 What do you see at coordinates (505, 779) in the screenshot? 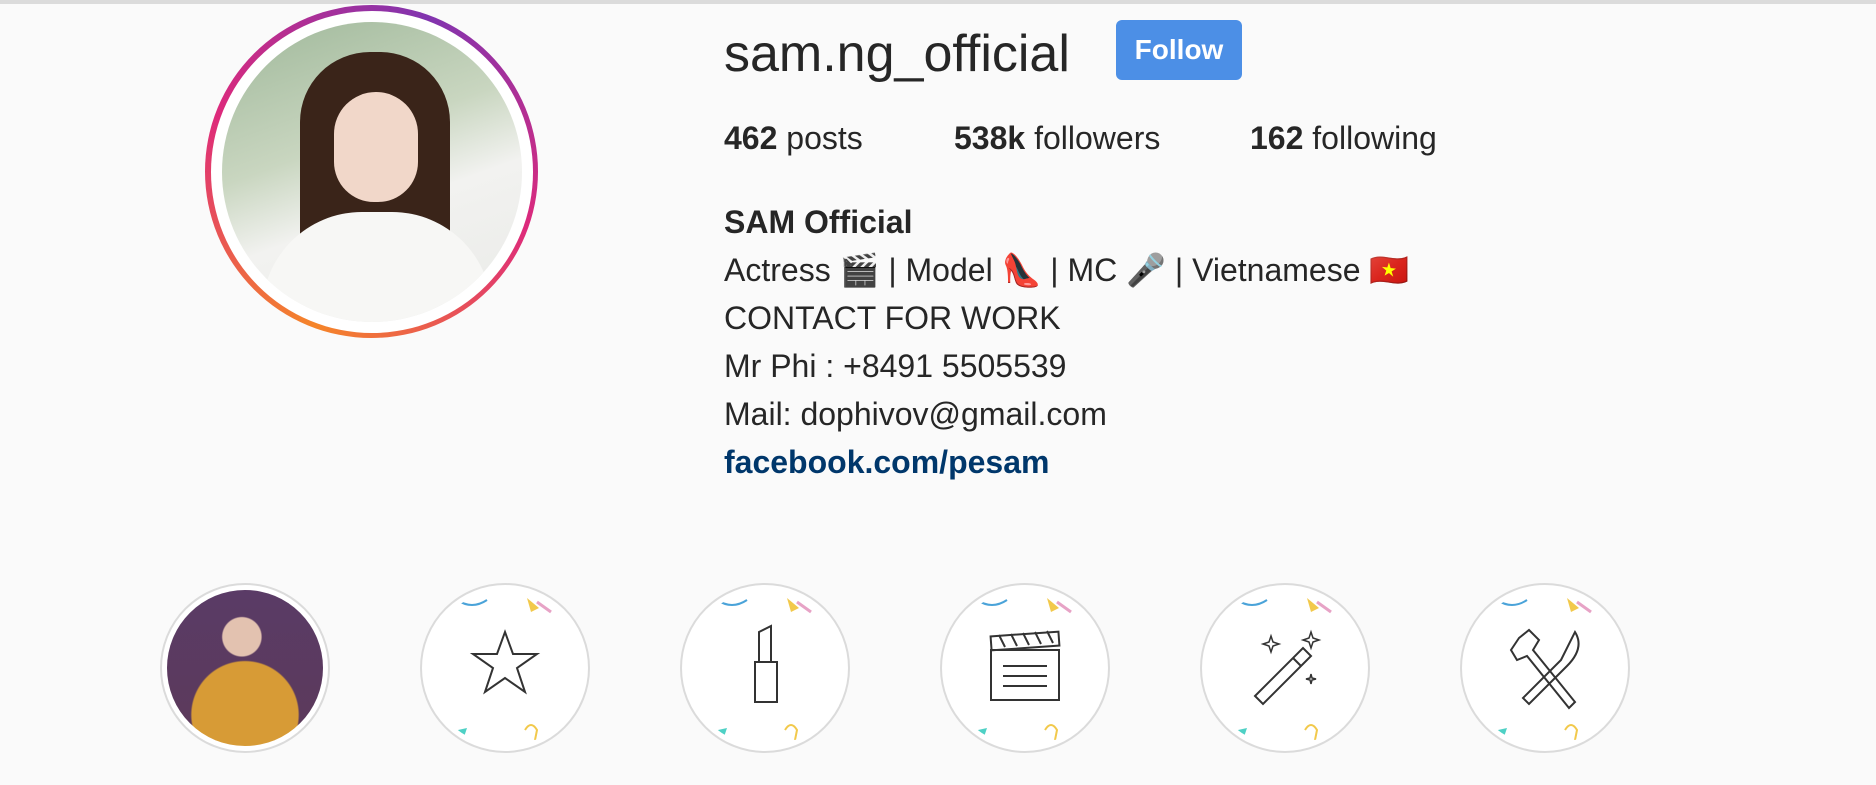
I see `highlight-2-label` at bounding box center [505, 779].